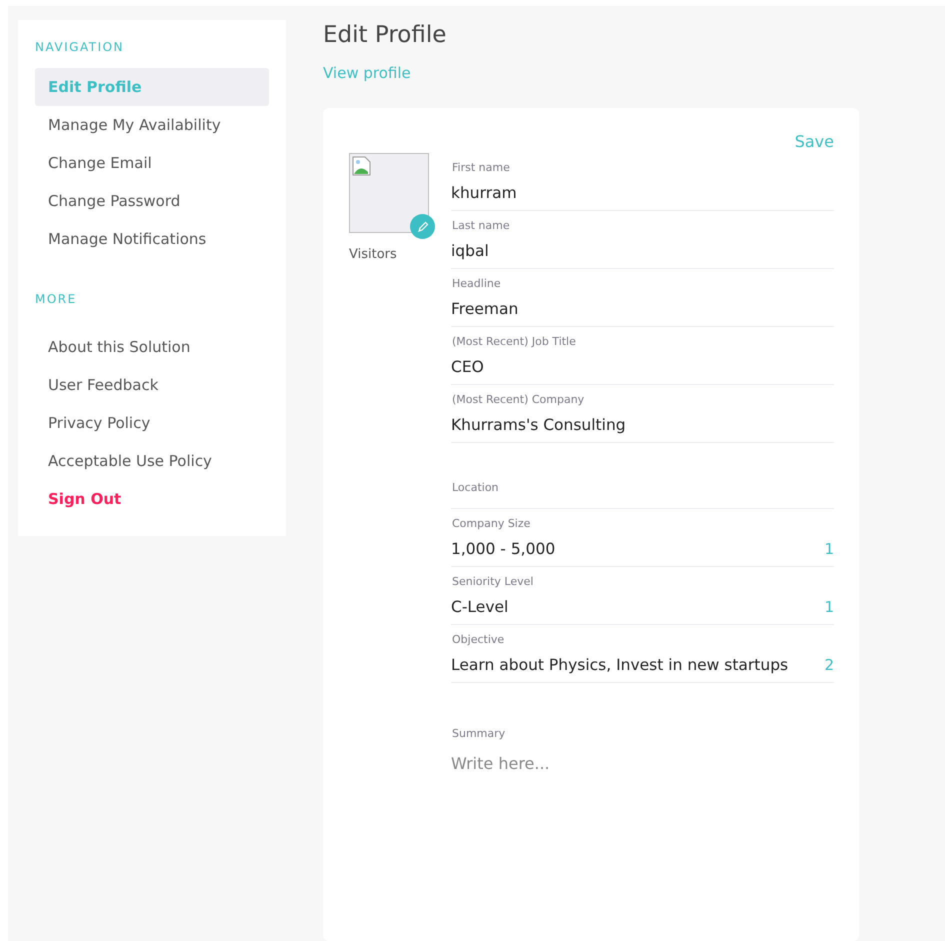 This screenshot has width=945, height=941. What do you see at coordinates (362, 166) in the screenshot?
I see `broken-image-icon` at bounding box center [362, 166].